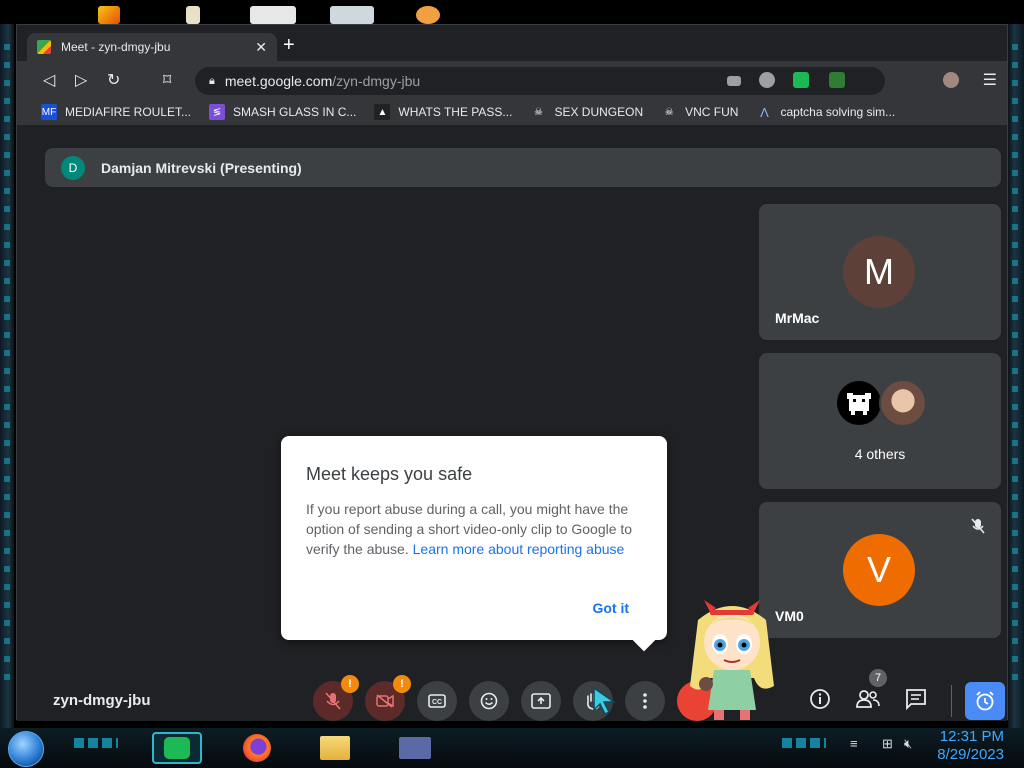  I want to click on back-icon: ◁, so click(49, 80).